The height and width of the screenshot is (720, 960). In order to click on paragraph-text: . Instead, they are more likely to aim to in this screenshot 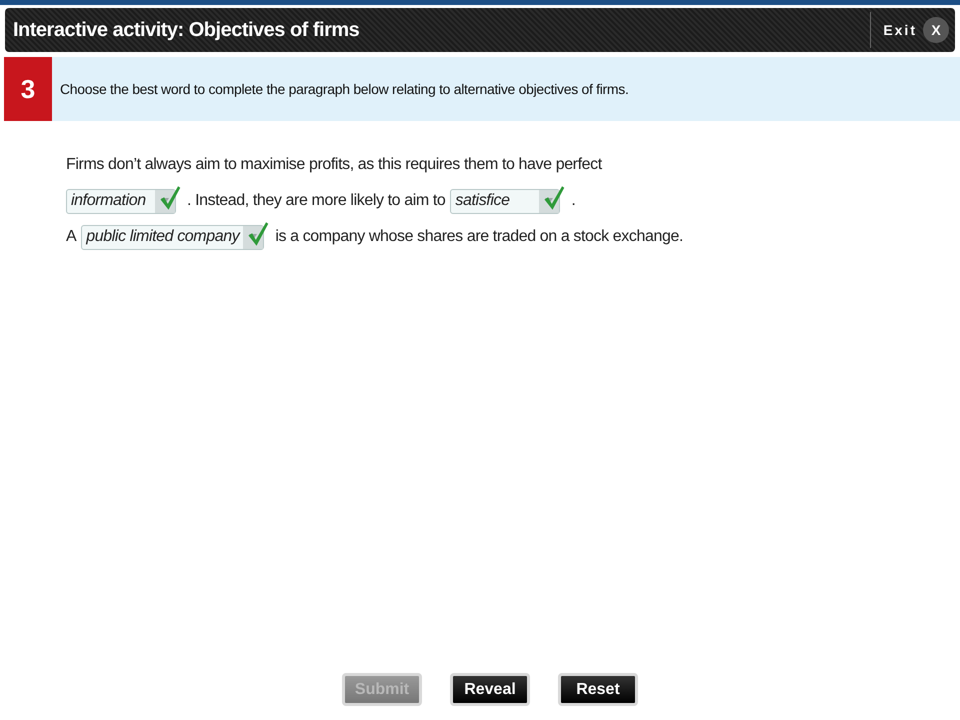, I will do `click(316, 201)`.